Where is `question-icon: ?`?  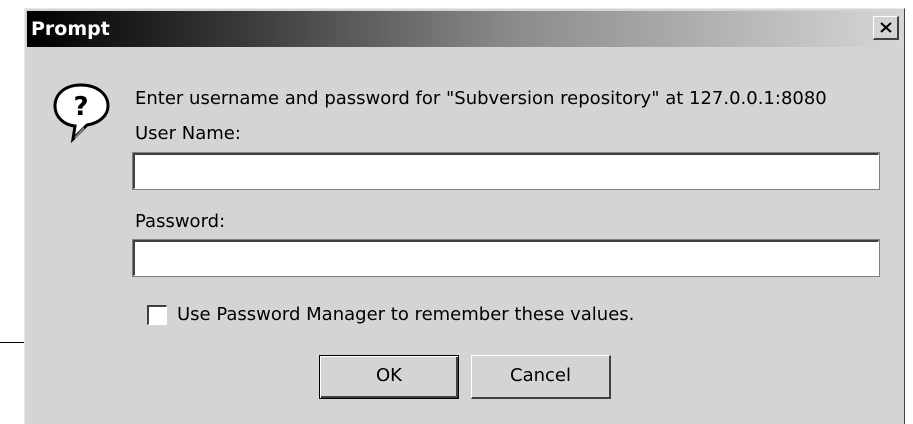
question-icon: ? is located at coordinates (81, 113).